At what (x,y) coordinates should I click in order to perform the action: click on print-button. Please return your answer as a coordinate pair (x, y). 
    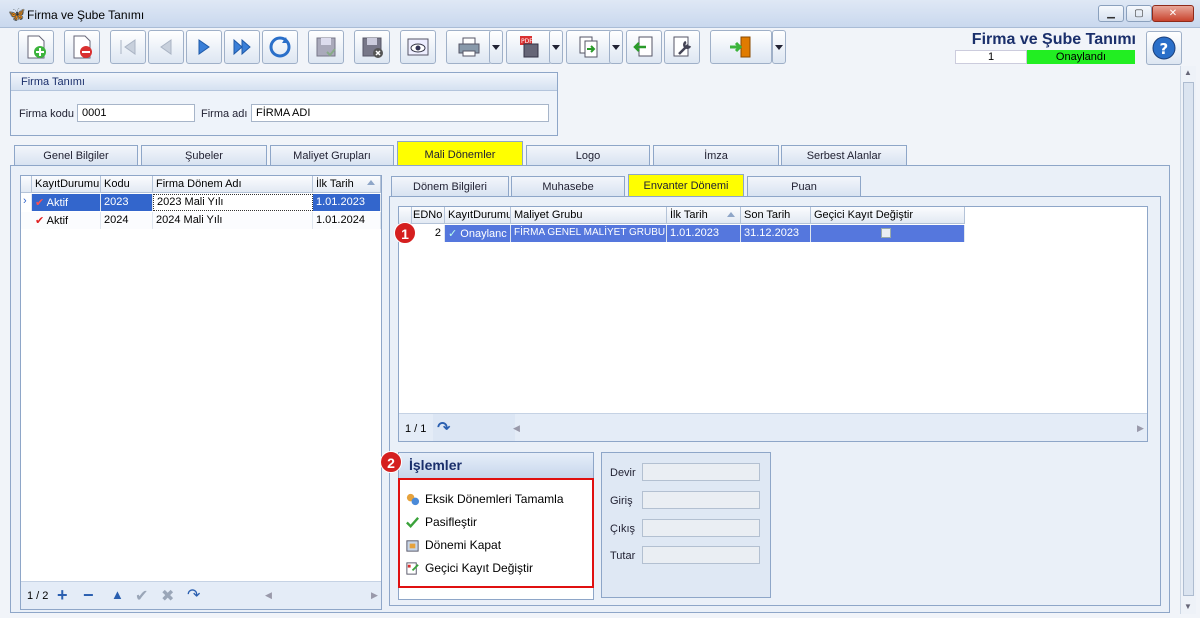
    Looking at the image, I should click on (469, 47).